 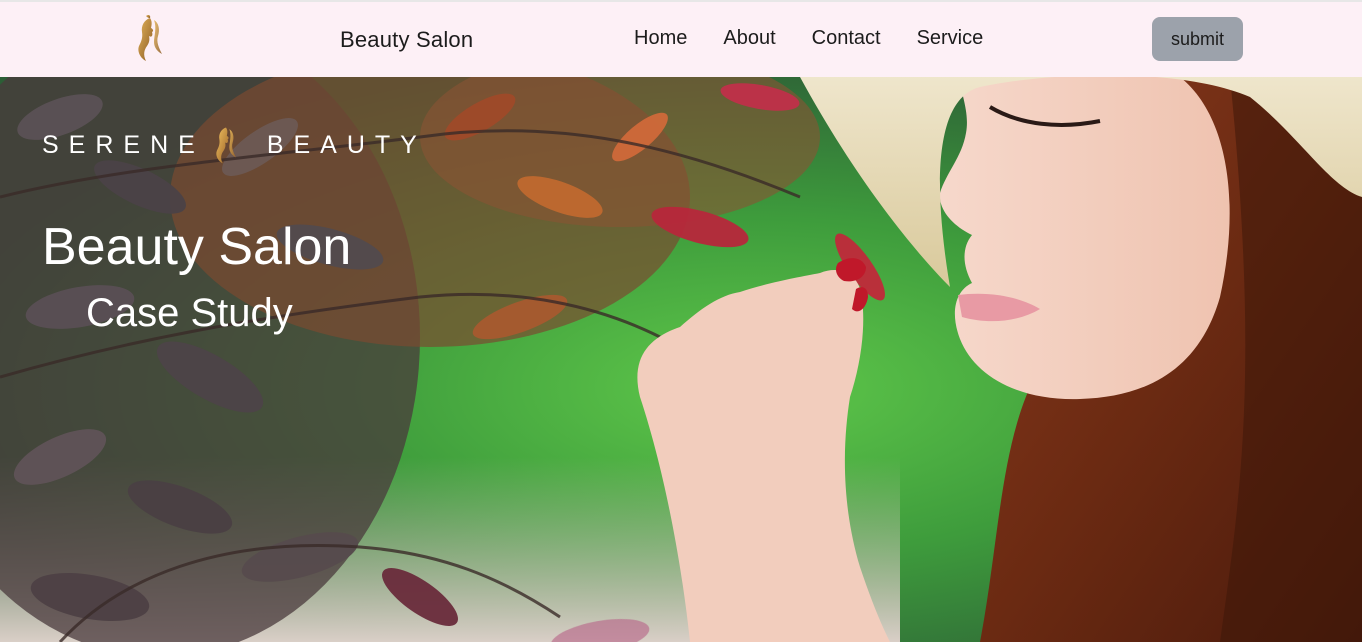 I want to click on nav-home-link: Home, so click(x=660, y=38).